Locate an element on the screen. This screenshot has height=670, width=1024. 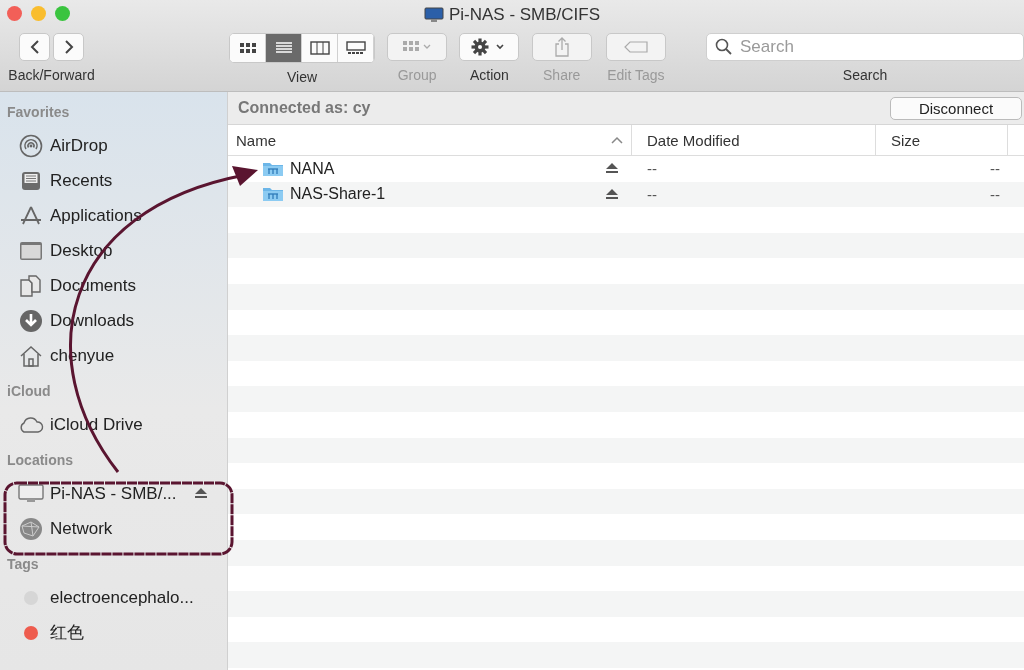
forward-button is located at coordinates (68, 47).